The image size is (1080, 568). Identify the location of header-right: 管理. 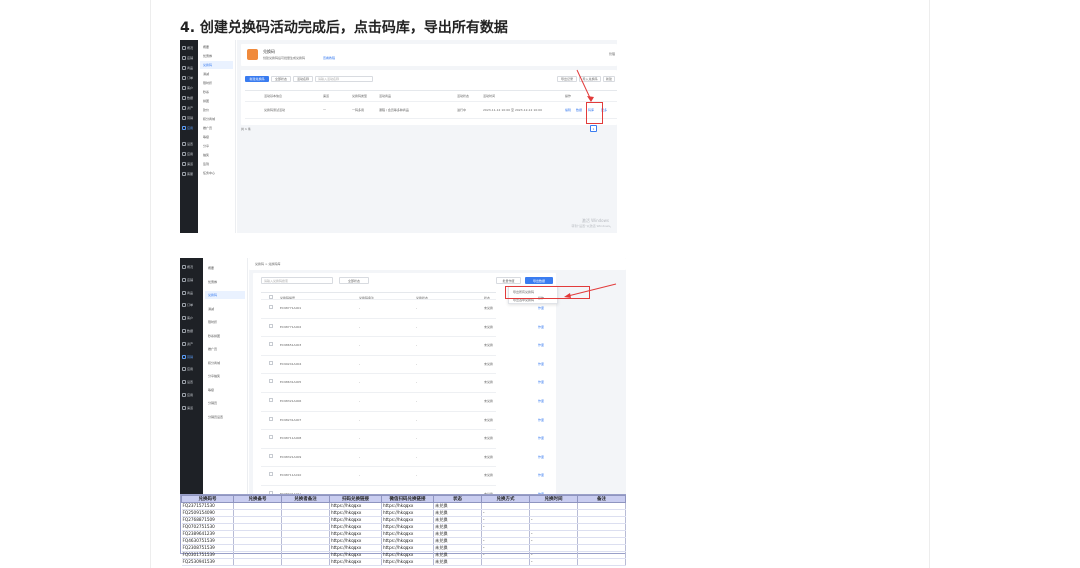
(612, 54).